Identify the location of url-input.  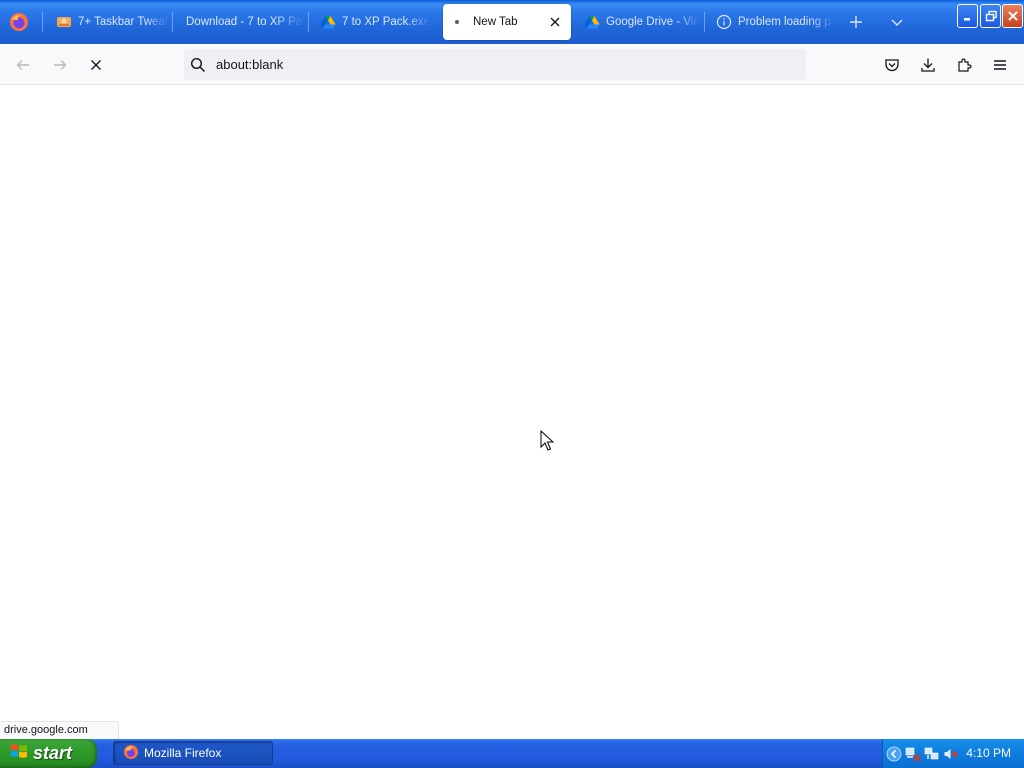
(496, 64).